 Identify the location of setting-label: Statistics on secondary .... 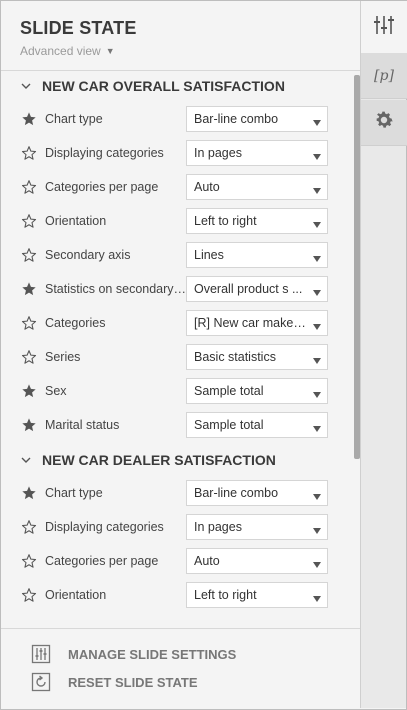
(116, 289).